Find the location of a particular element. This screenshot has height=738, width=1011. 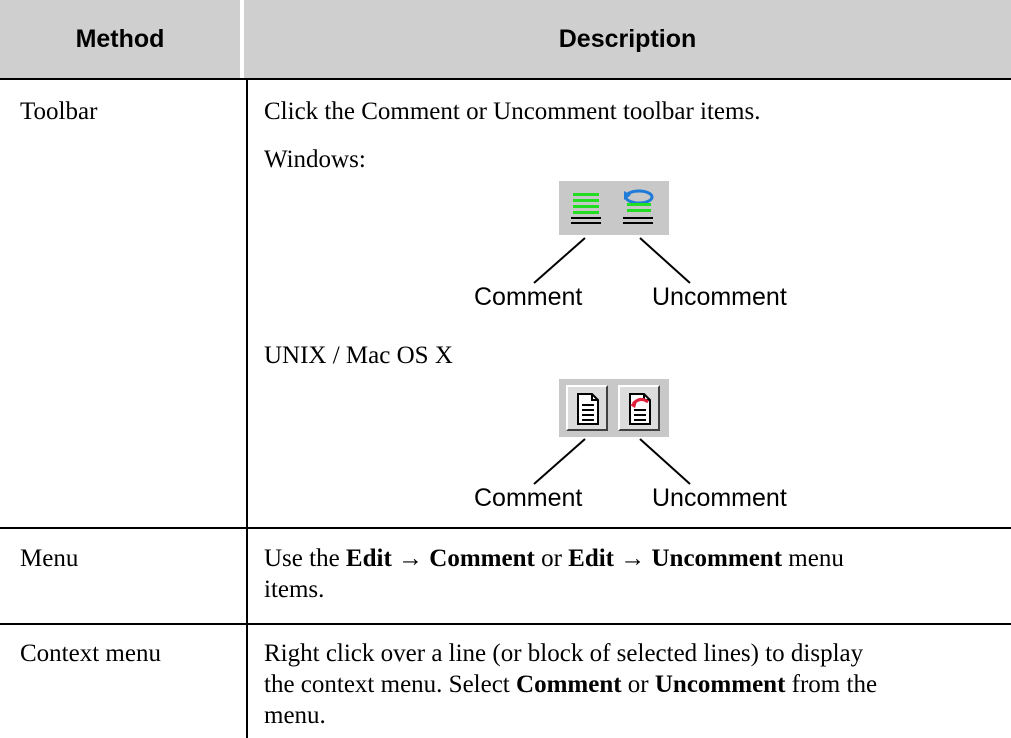

unix-uncomment-button is located at coordinates (639, 408).